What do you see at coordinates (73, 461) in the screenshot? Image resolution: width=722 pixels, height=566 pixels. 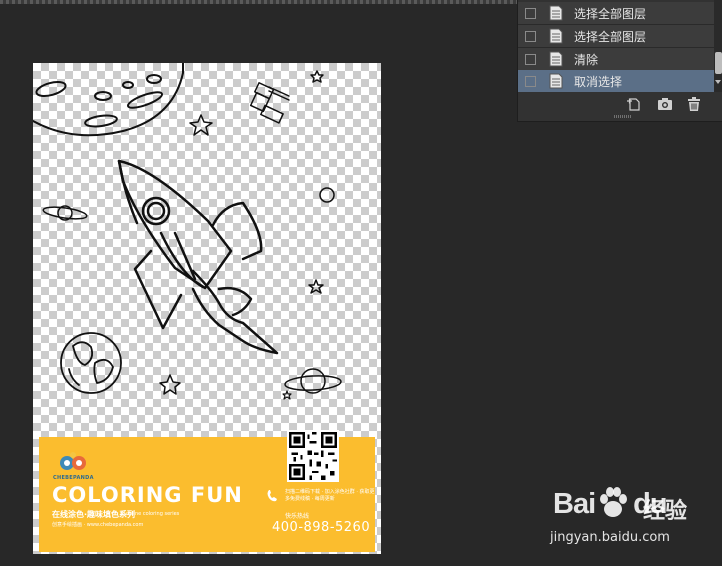 I see `panda-logo-icon` at bounding box center [73, 461].